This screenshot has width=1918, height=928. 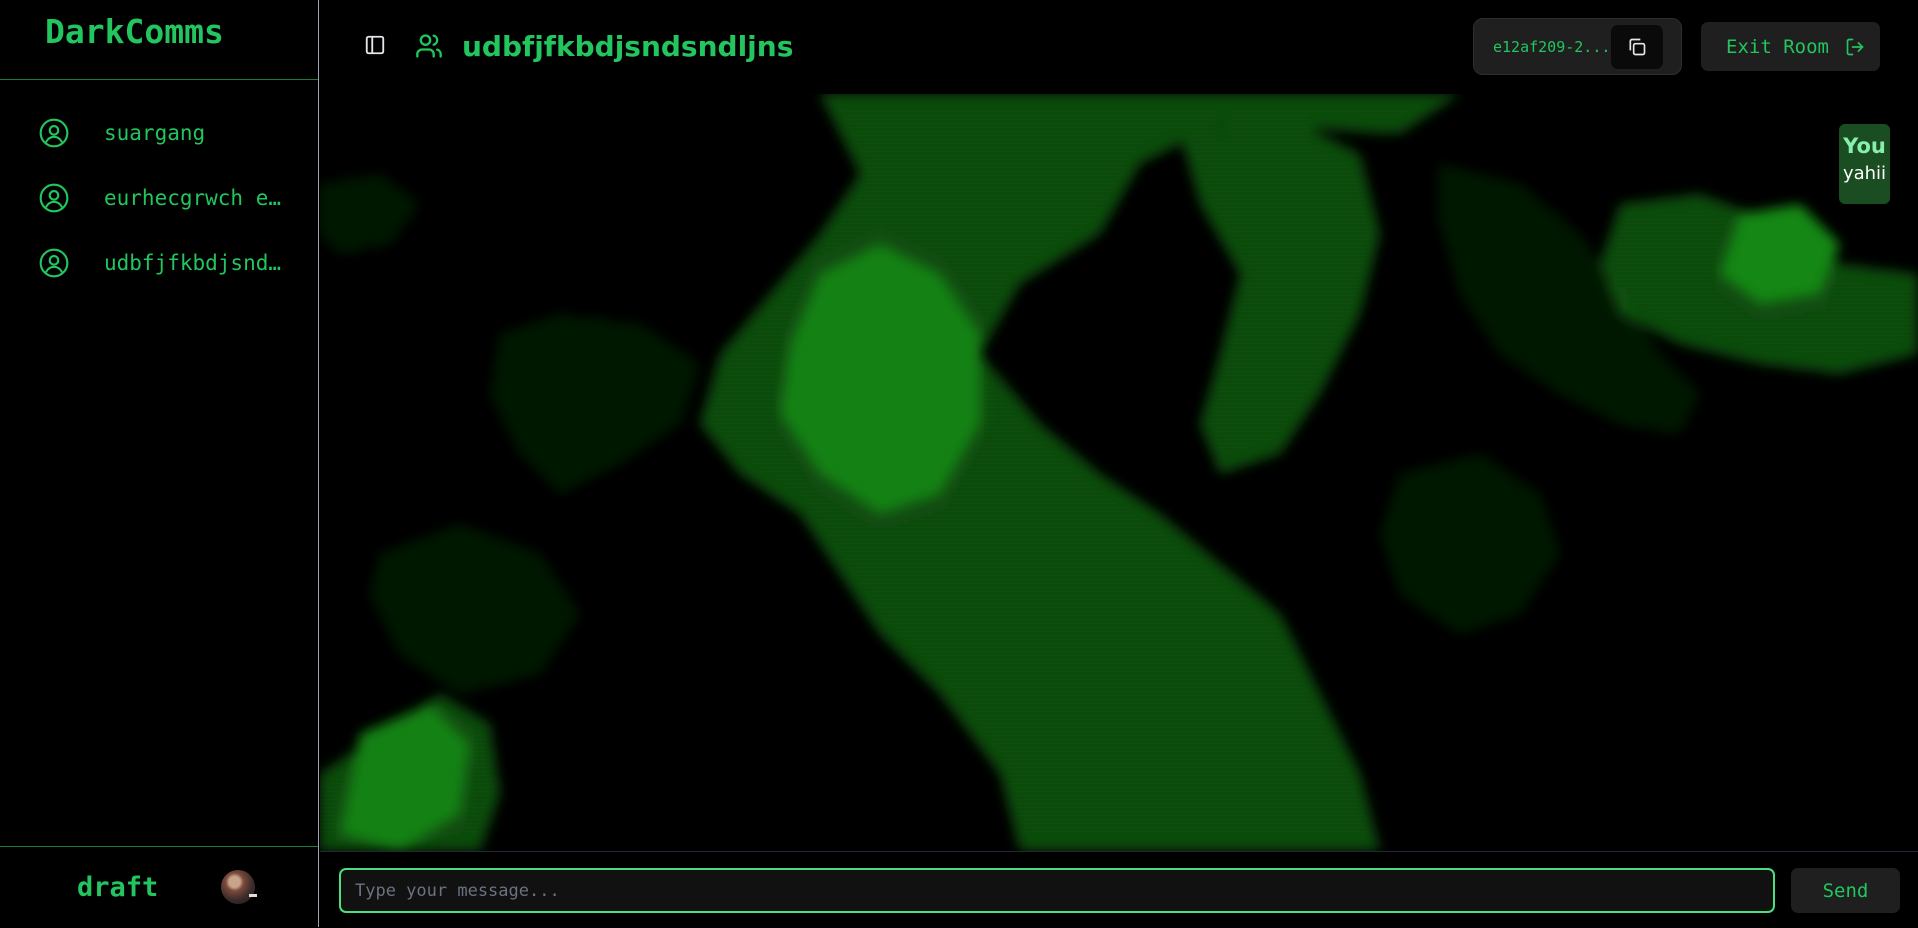 I want to click on room-title: udbfjfkbdjsndsndljns, so click(x=628, y=46).